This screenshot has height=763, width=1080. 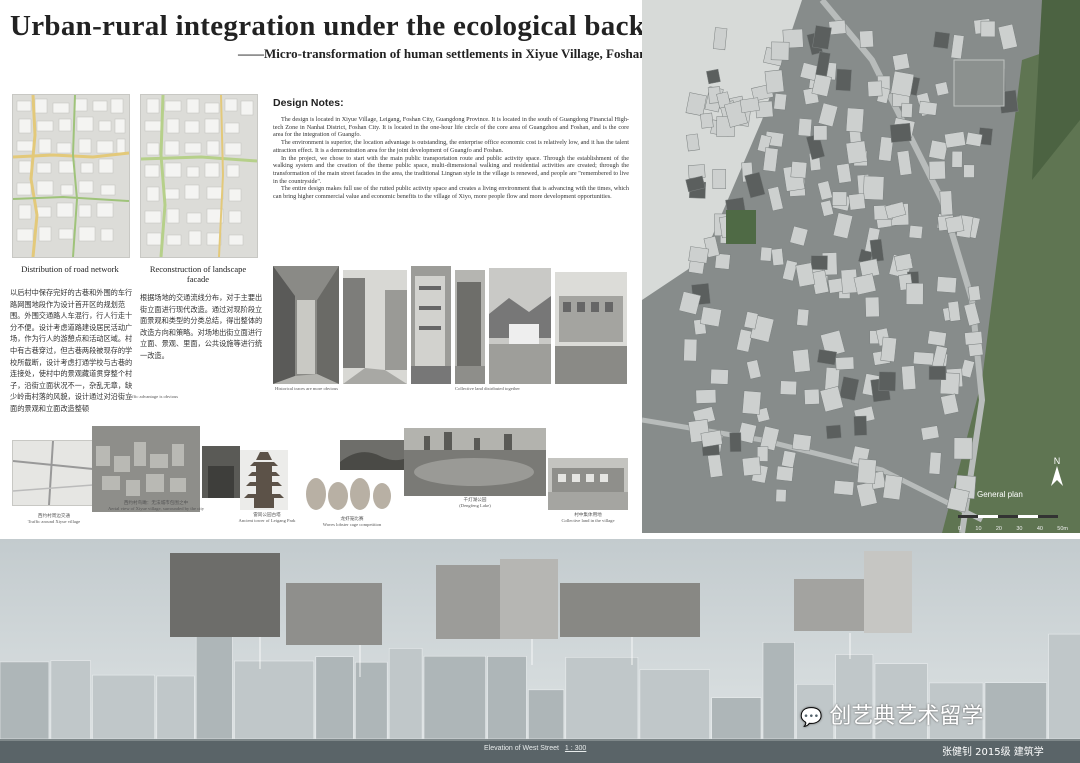 I want to click on photo-caption-left: Historical traces are more obvious, so click(x=307, y=388).